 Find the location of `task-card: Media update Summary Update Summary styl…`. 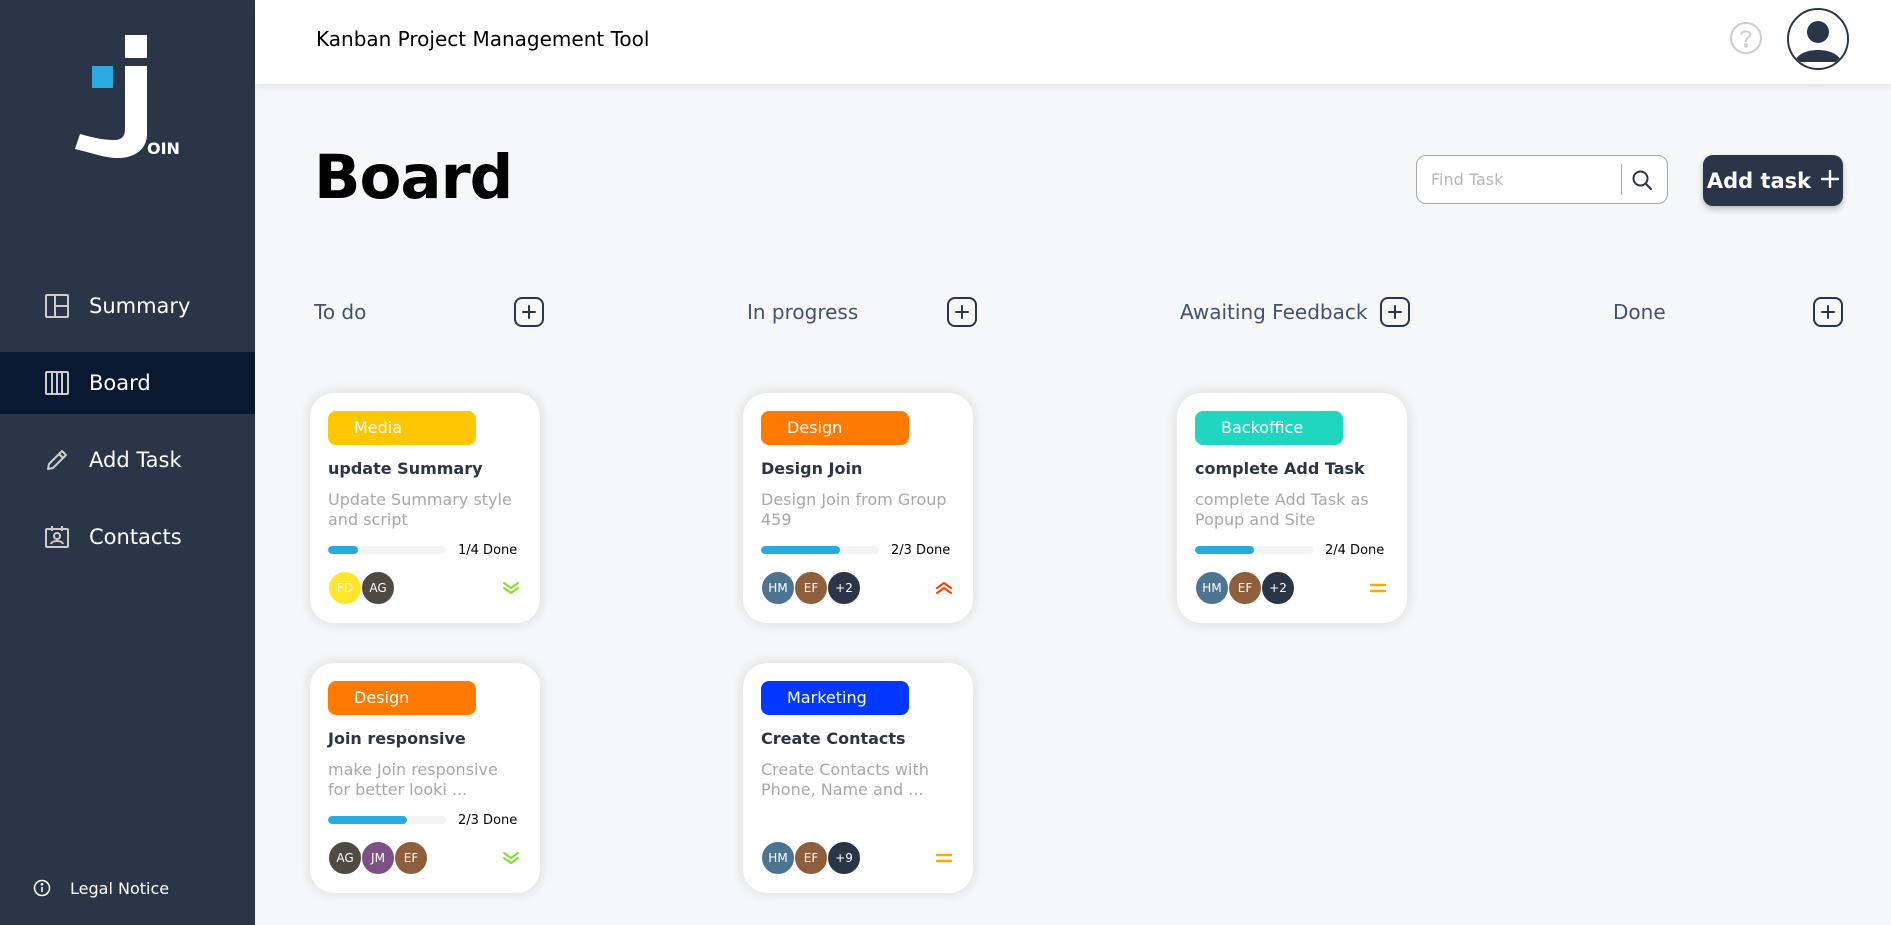

task-card: Media update Summary Update Summary styl… is located at coordinates (425, 508).